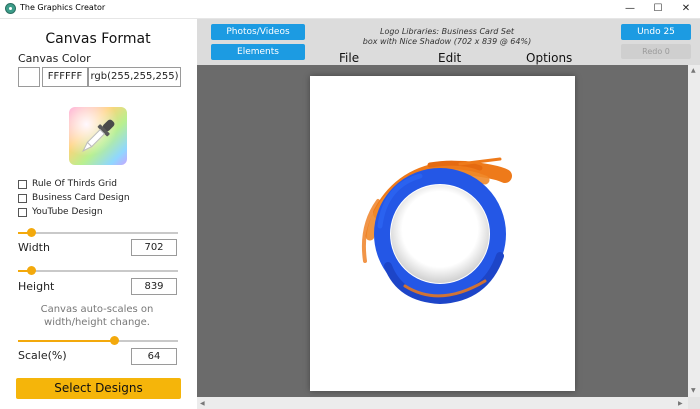  Describe the element at coordinates (154, 356) in the screenshot. I see `scale-input: 64` at that location.